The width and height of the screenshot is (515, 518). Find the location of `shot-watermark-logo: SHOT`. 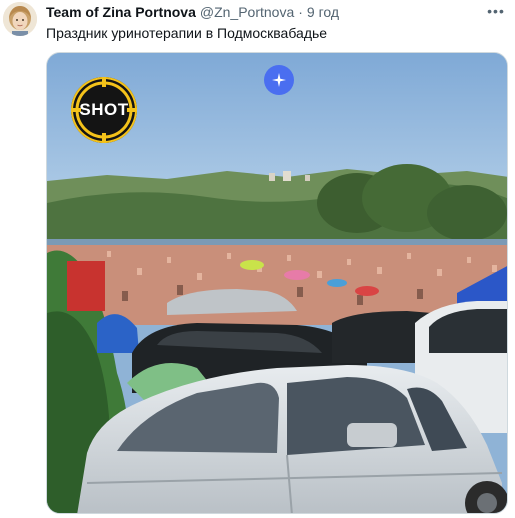

shot-watermark-logo: SHOT is located at coordinates (104, 110).